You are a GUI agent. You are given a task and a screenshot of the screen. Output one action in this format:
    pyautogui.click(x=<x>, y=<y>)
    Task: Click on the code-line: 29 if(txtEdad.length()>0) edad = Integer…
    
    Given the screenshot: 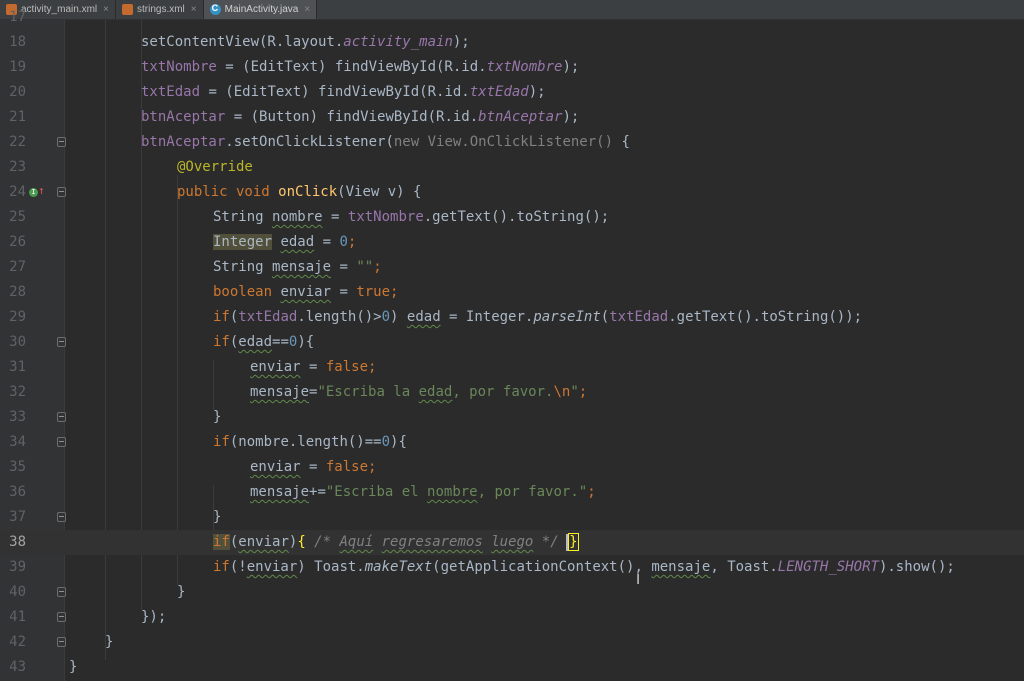 What is the action you would take?
    pyautogui.click(x=436, y=317)
    